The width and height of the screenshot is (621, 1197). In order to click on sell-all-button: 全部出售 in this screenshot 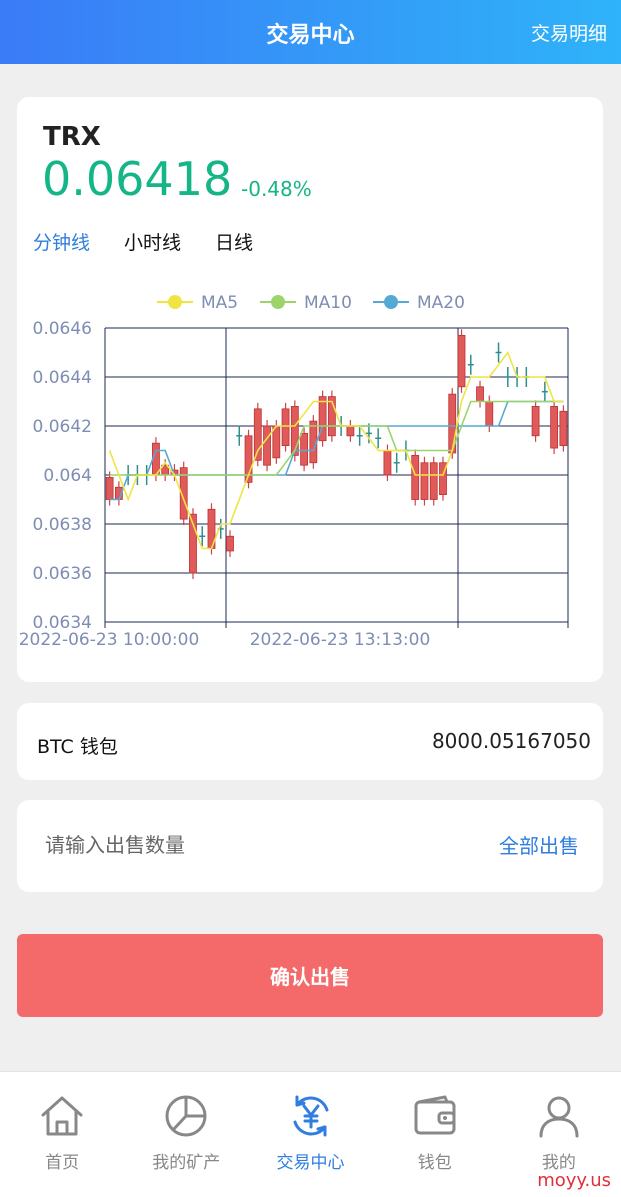, I will do `click(539, 844)`.